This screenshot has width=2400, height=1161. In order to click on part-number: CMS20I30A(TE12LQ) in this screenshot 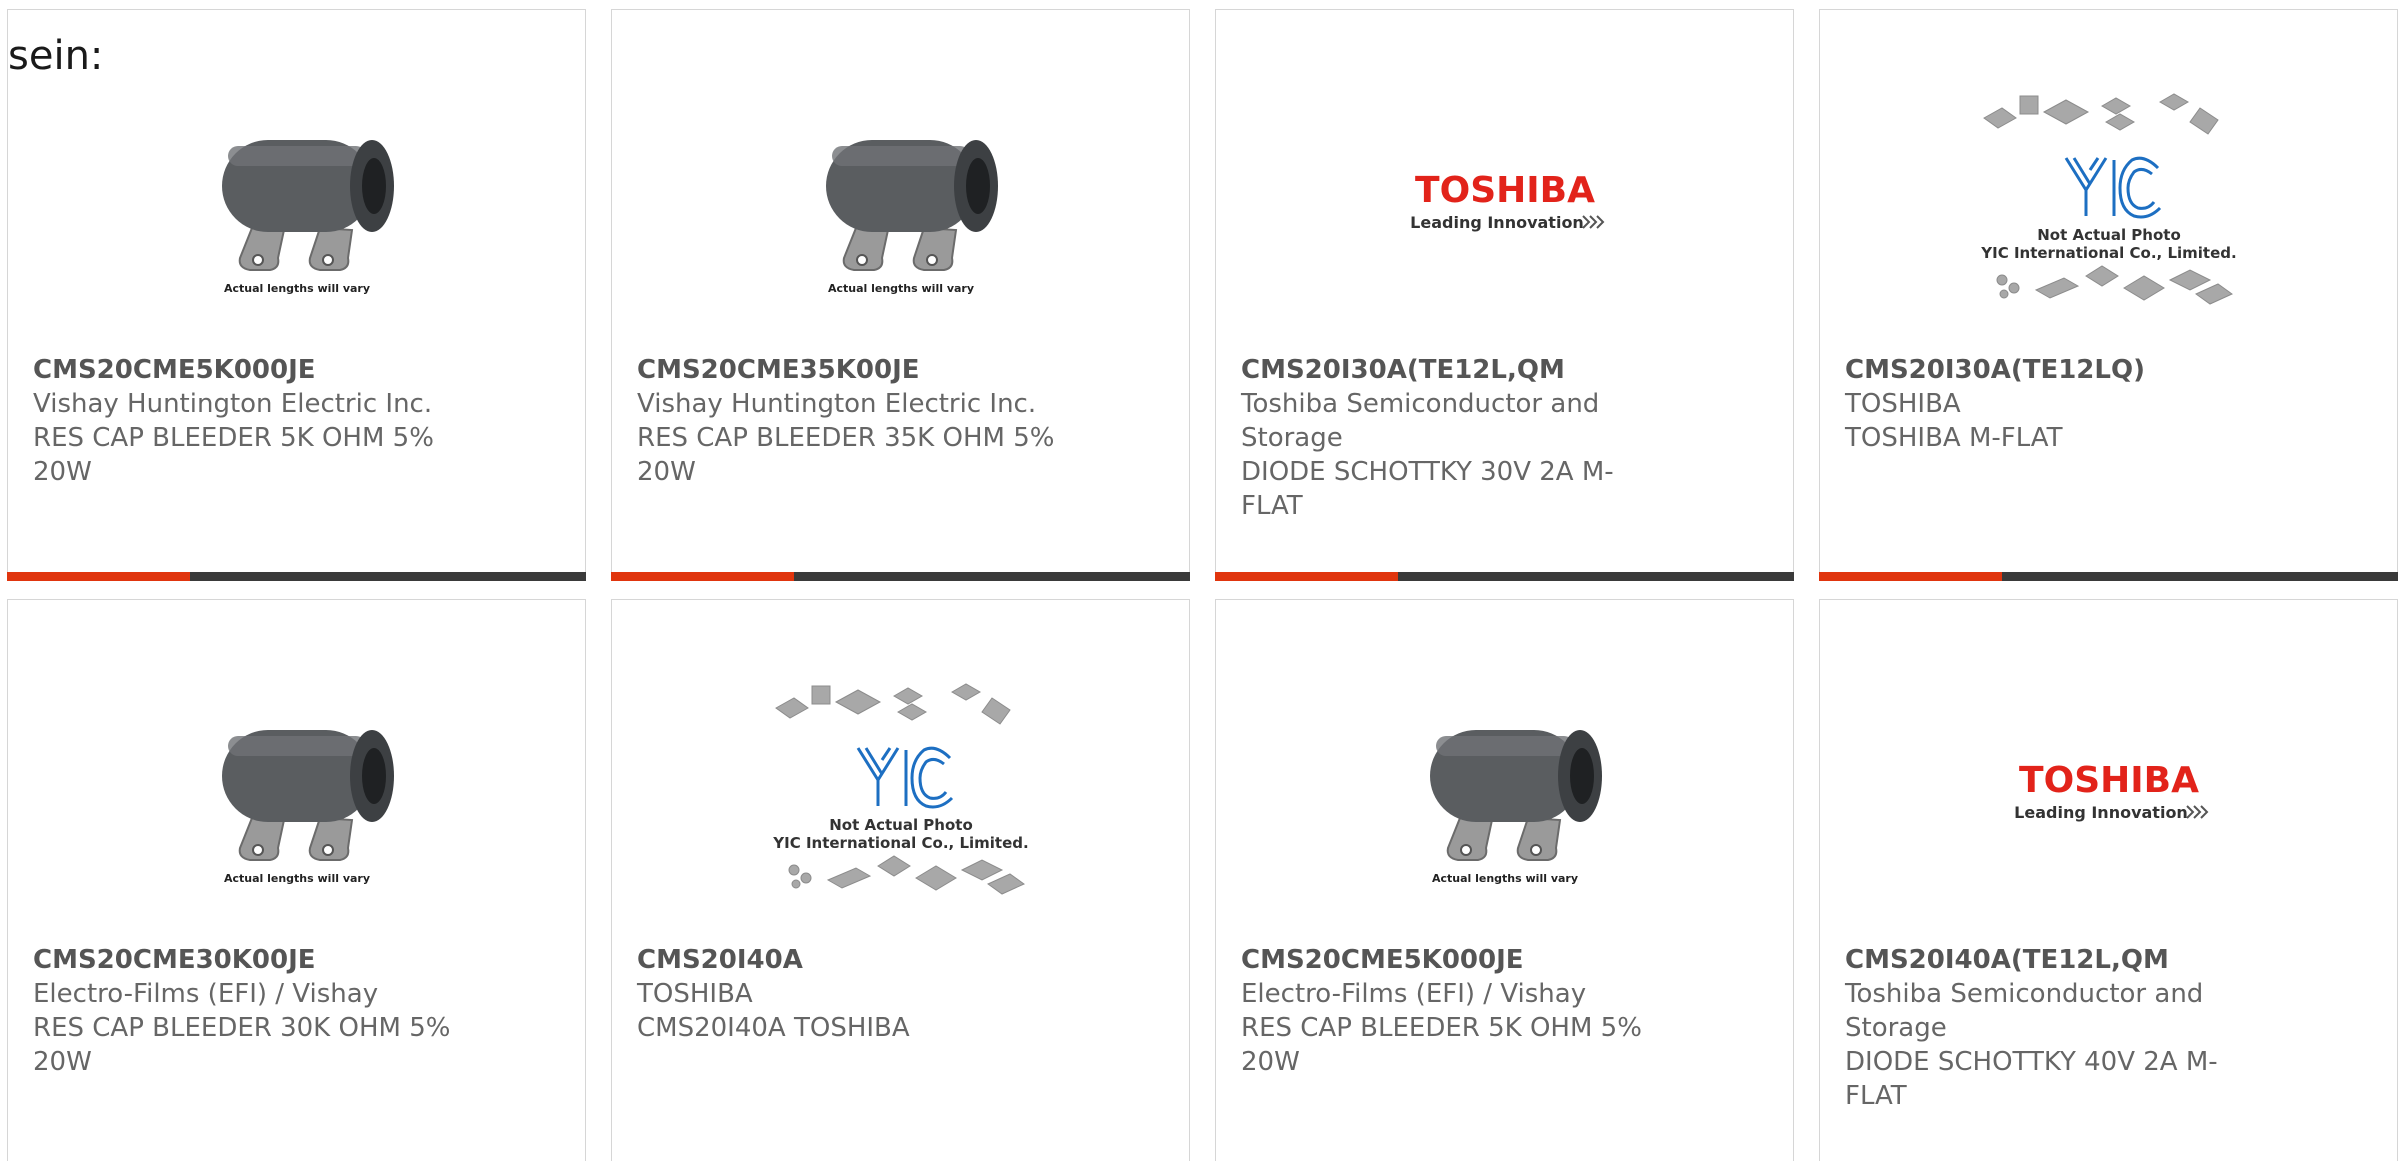, I will do `click(2055, 370)`.